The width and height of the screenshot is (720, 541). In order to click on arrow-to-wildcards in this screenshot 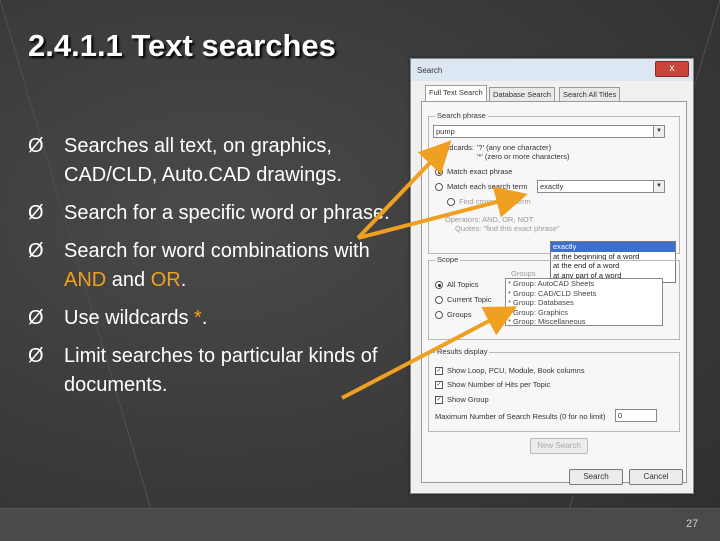, I will do `click(404, 190)`.